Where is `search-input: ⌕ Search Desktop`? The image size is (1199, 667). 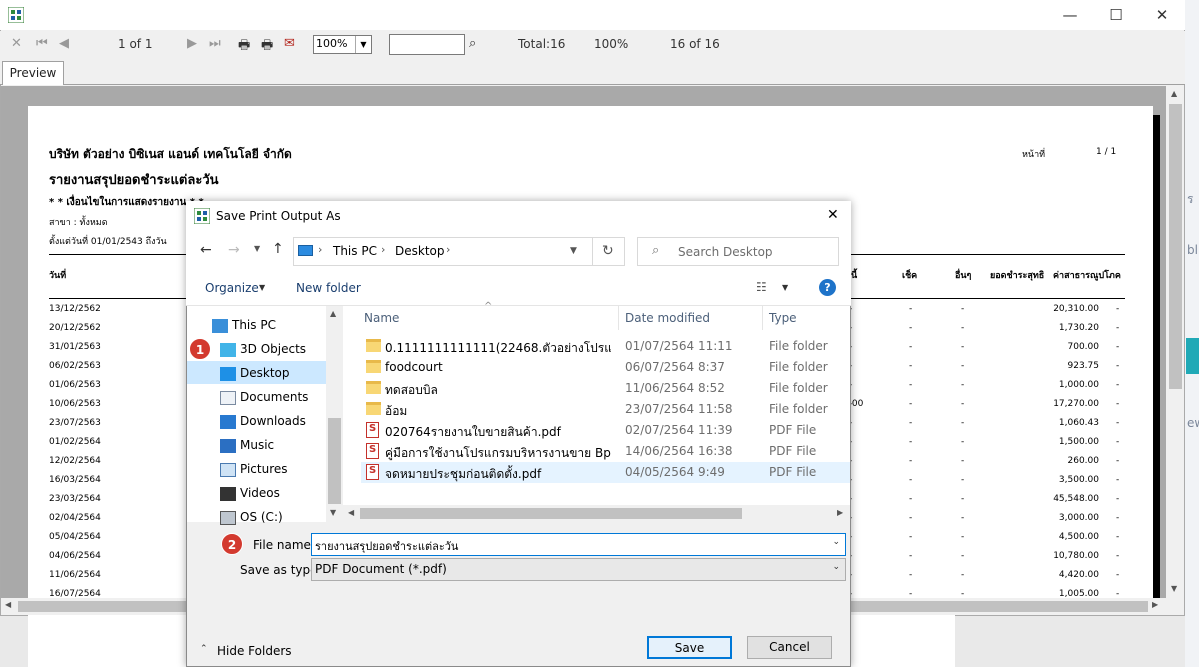
search-input: ⌕ Search Desktop is located at coordinates (738, 251).